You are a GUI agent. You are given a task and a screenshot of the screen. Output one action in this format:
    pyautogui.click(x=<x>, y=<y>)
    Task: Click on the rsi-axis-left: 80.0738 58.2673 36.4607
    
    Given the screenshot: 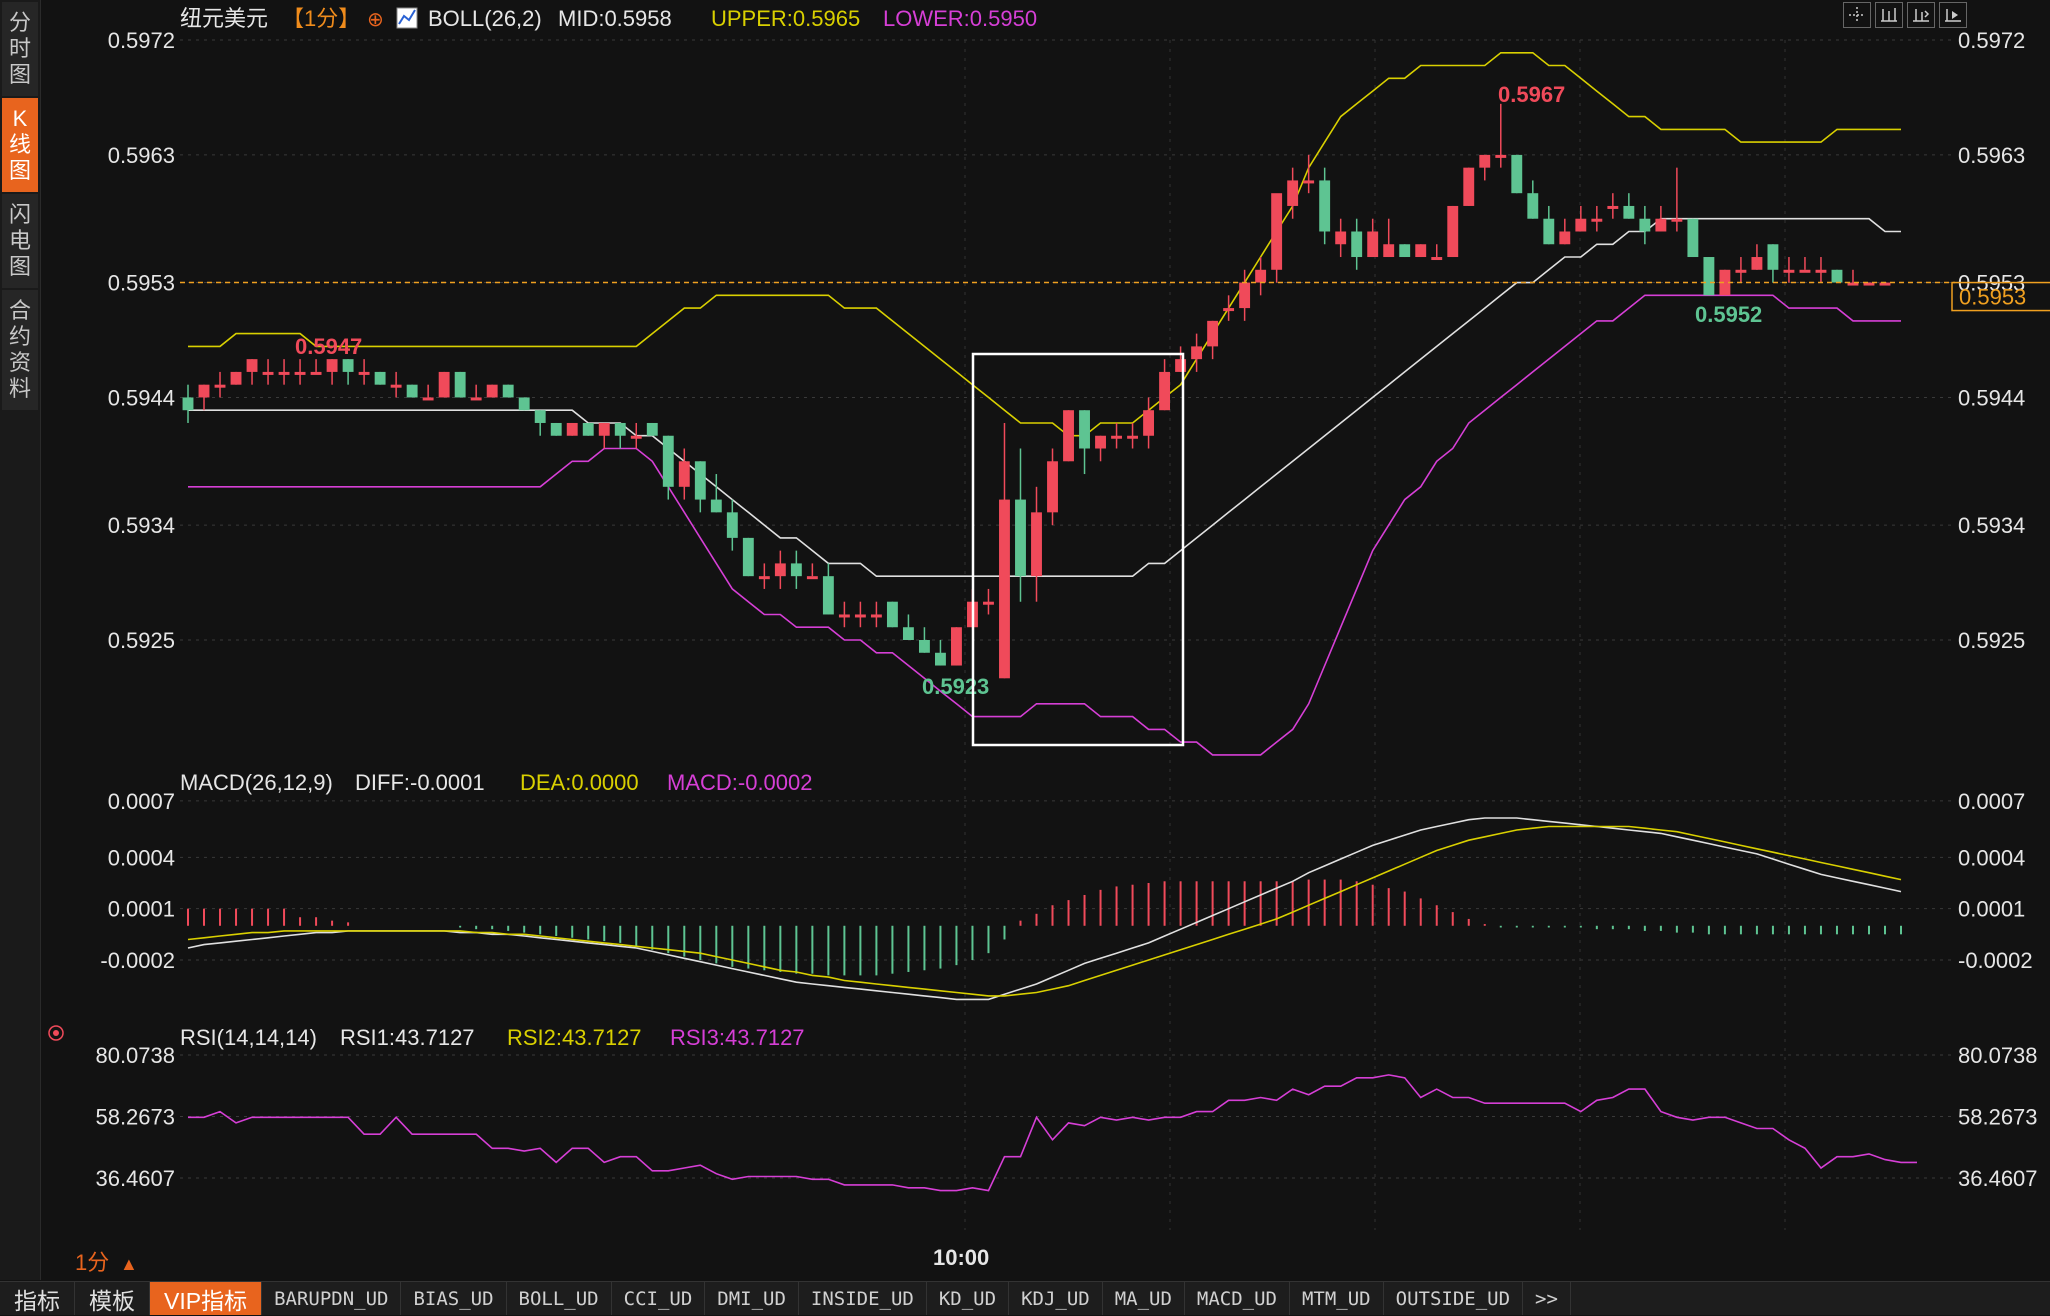 What is the action you would take?
    pyautogui.click(x=135, y=1117)
    